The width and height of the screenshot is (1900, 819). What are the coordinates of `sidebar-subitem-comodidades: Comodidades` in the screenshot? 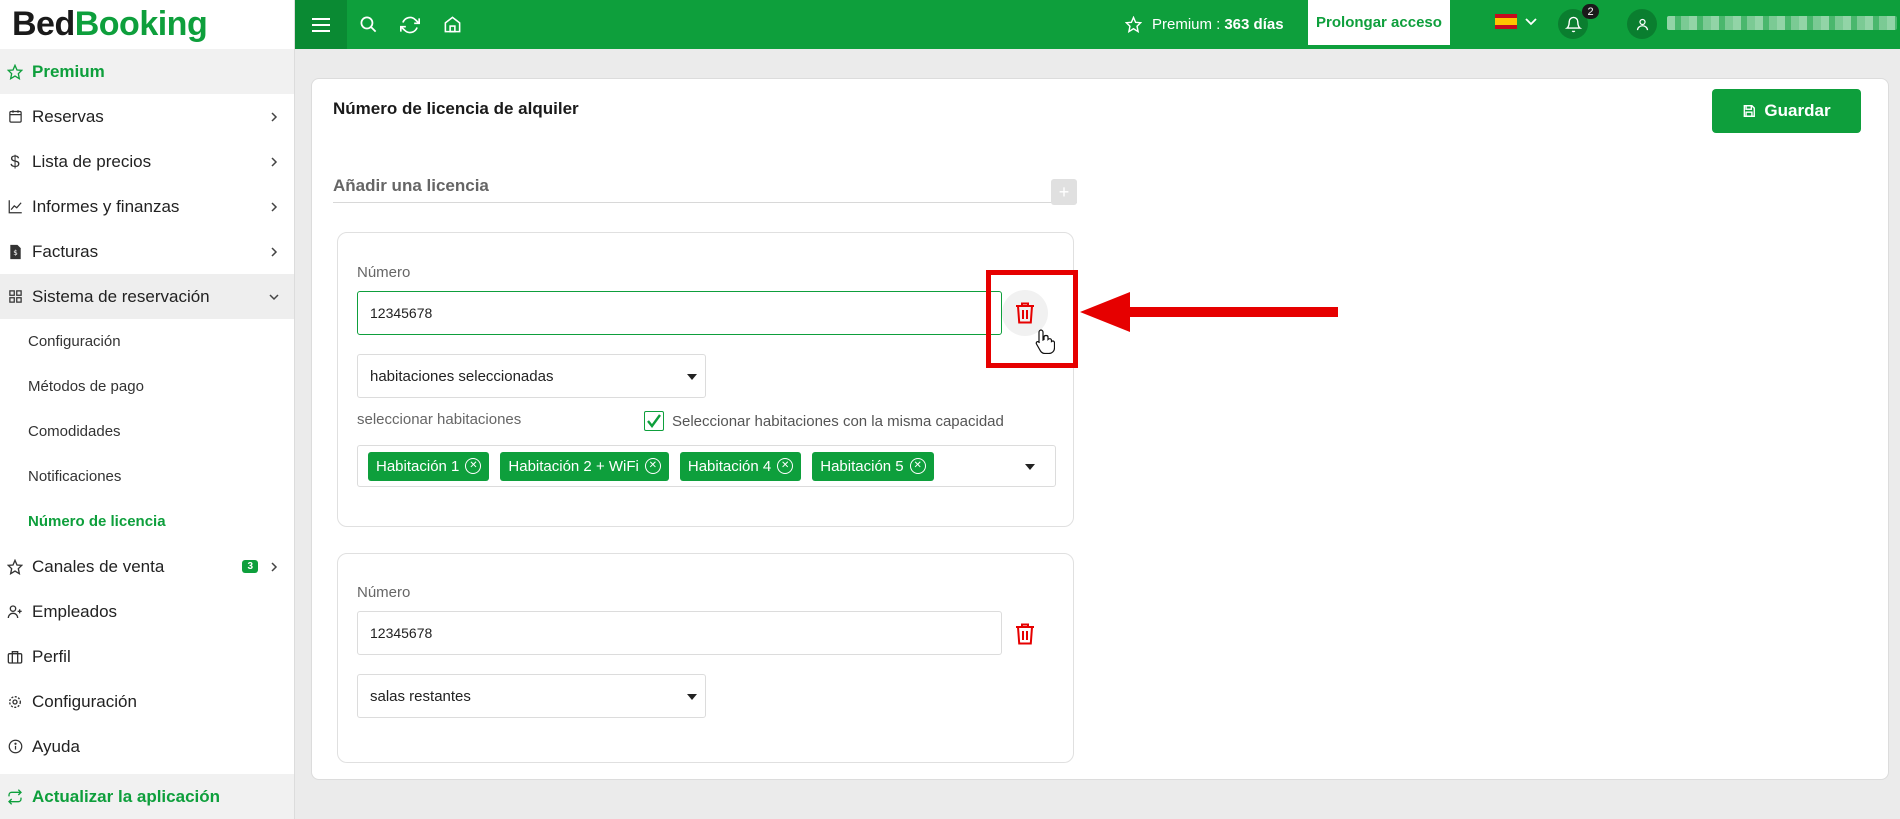 It's located at (147, 431).